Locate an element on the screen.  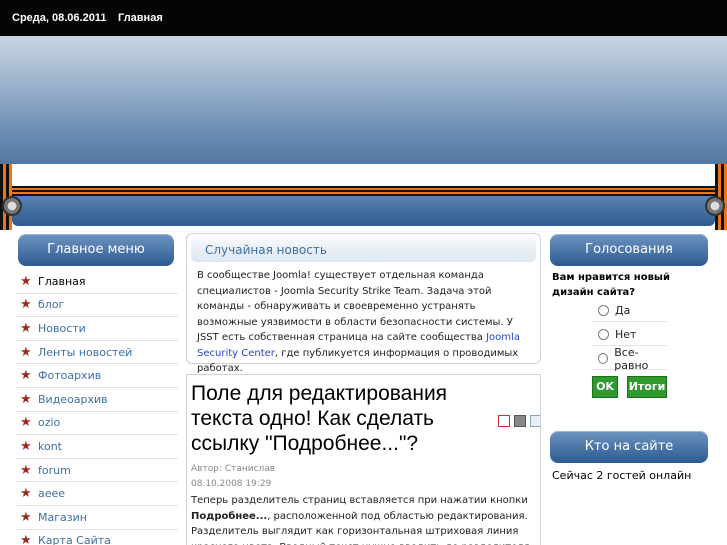
menu-item-label: Главная is located at coordinates (62, 281).